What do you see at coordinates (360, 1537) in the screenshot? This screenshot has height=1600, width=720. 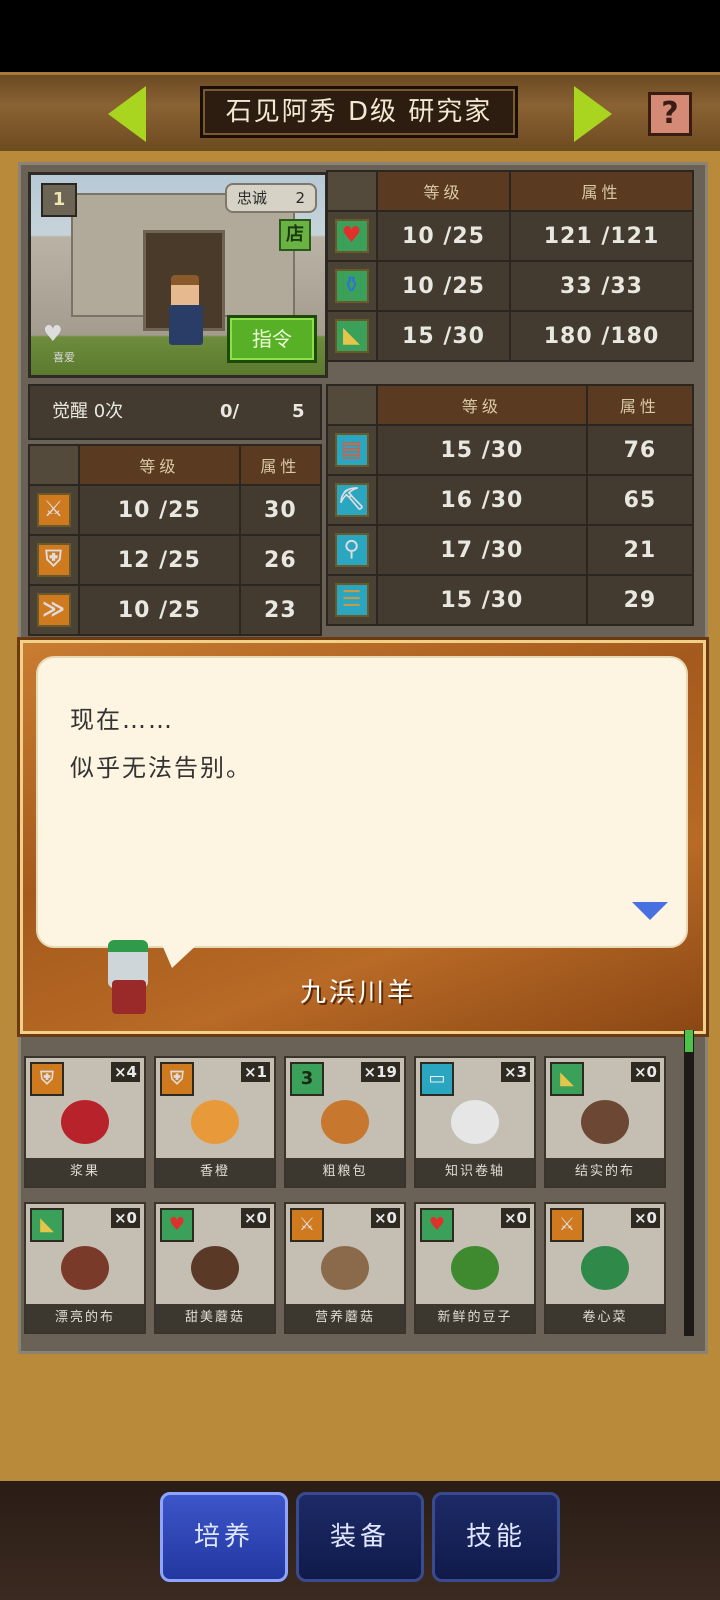 I see `tab-equip: 装备` at bounding box center [360, 1537].